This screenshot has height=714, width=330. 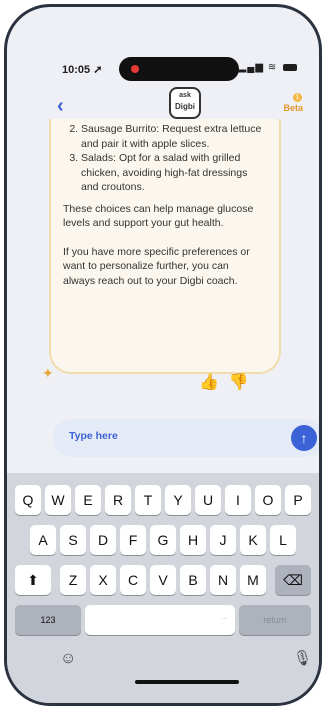 I want to click on return-key: return, so click(x=275, y=620).